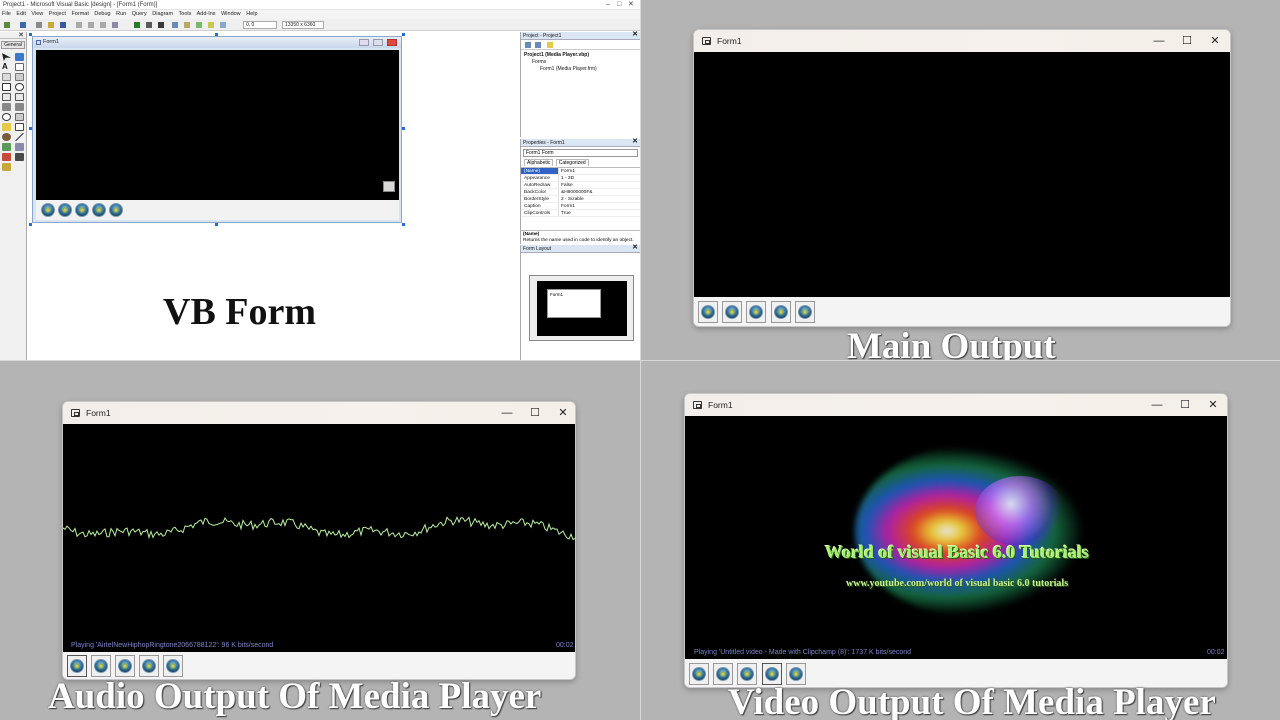 The height and width of the screenshot is (720, 1280). Describe the element at coordinates (79, 25) in the screenshot. I see `cut-icon` at that location.